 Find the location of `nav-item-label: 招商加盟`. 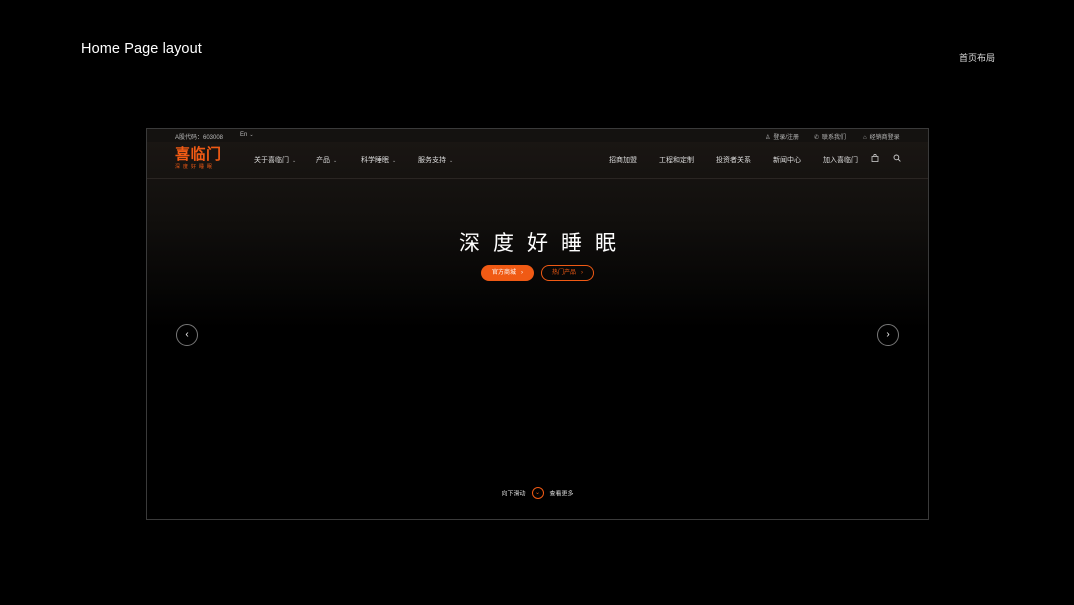

nav-item-label: 招商加盟 is located at coordinates (623, 160).